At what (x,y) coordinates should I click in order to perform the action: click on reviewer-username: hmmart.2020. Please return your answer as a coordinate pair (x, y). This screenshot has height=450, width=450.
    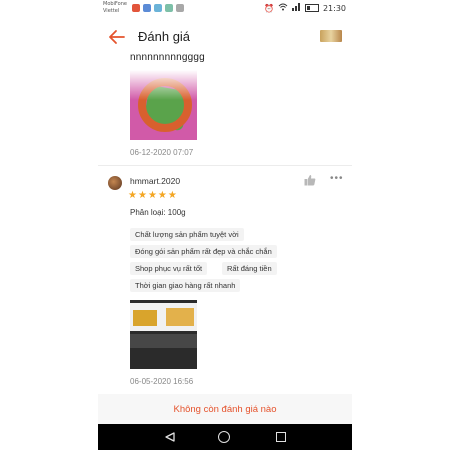
    Looking at the image, I should click on (155, 181).